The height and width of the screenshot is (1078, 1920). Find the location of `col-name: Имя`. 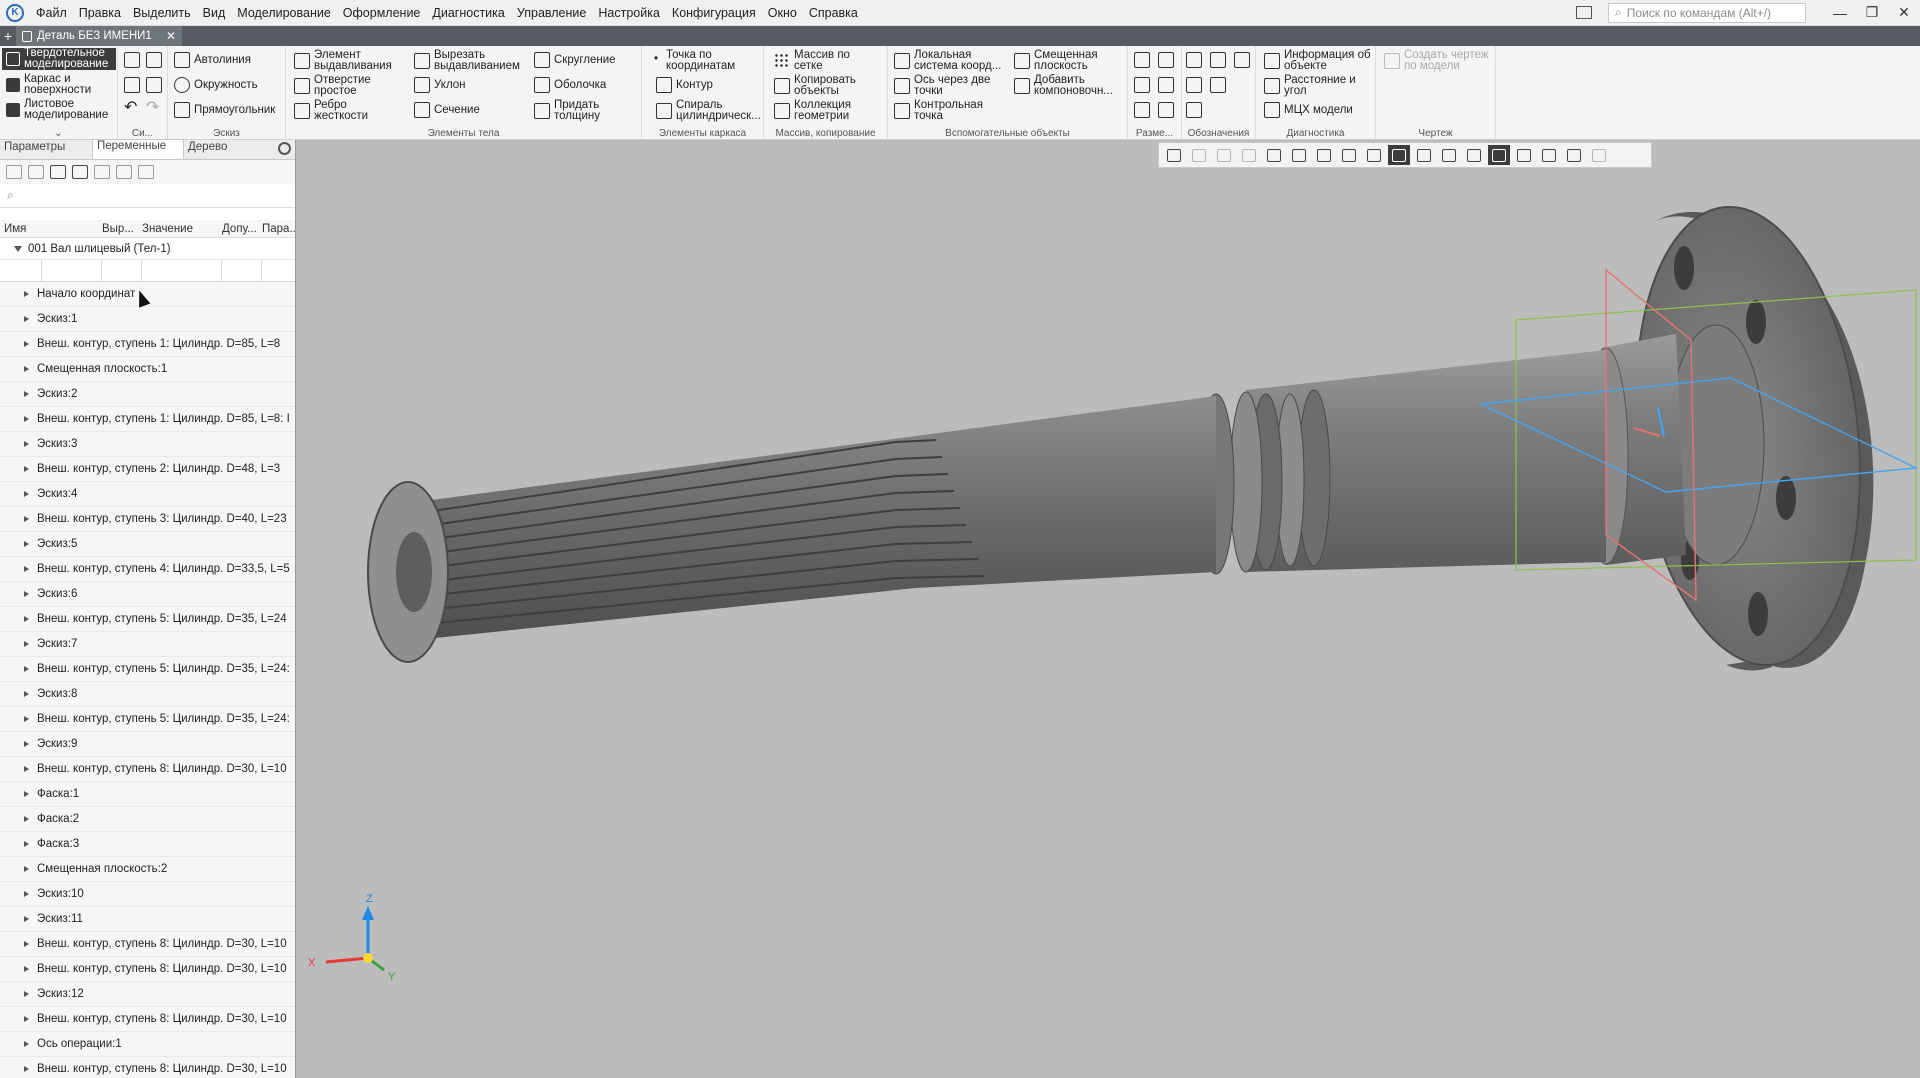

col-name: Имя is located at coordinates (51, 229).